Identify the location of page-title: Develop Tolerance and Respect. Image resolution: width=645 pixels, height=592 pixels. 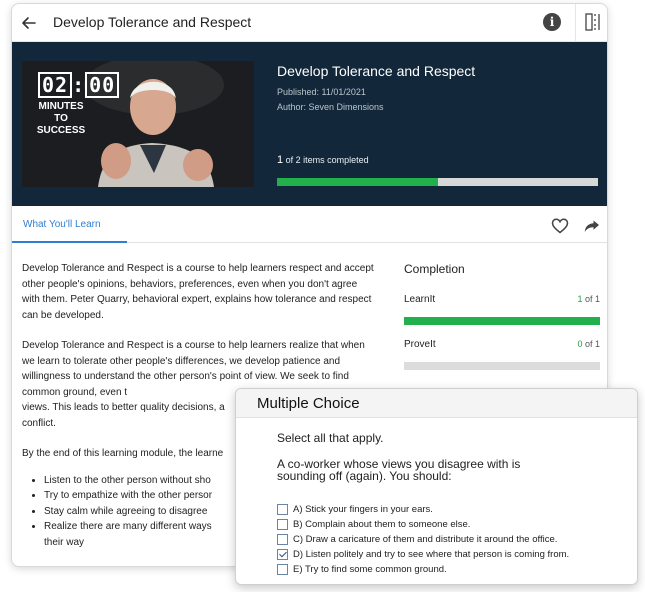
(152, 22).